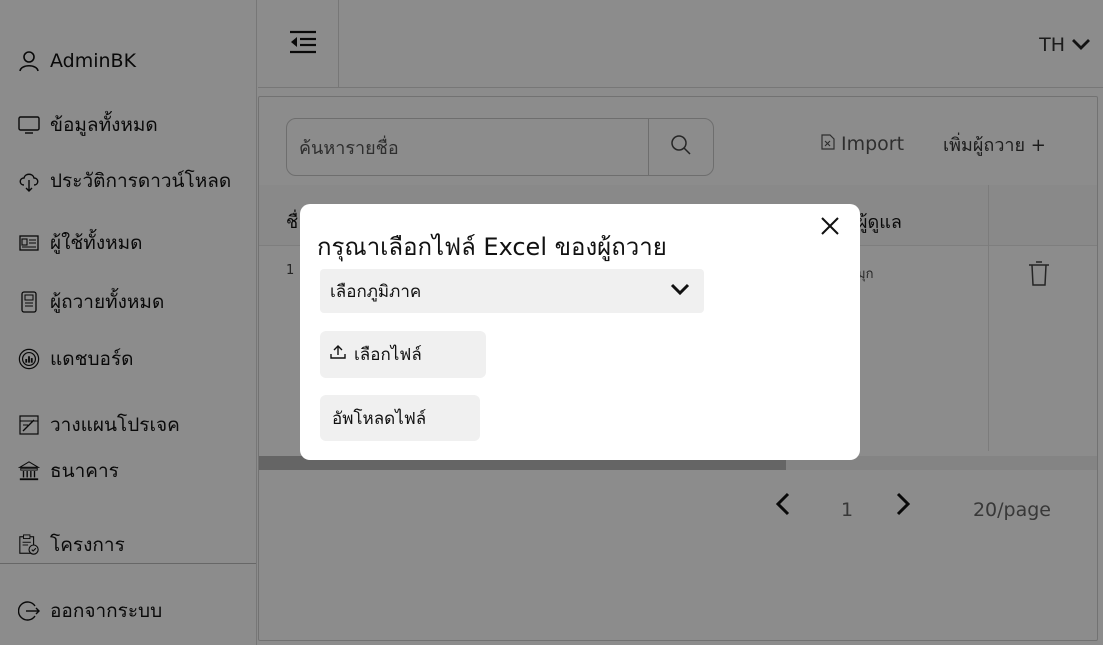  I want to click on chevron-down-icon, so click(680, 291).